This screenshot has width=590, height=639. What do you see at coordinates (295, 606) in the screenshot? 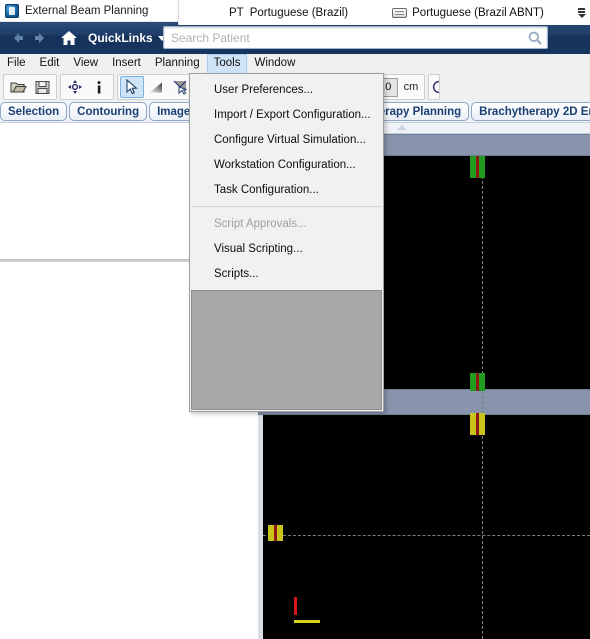
I see `axis-vertical` at bounding box center [295, 606].